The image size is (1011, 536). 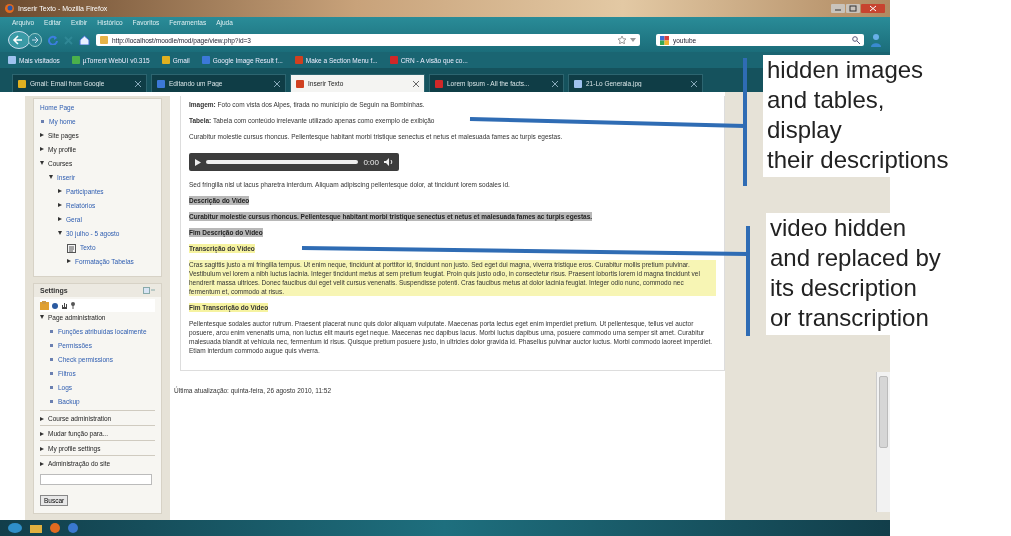 What do you see at coordinates (873, 8) in the screenshot?
I see `close-button` at bounding box center [873, 8].